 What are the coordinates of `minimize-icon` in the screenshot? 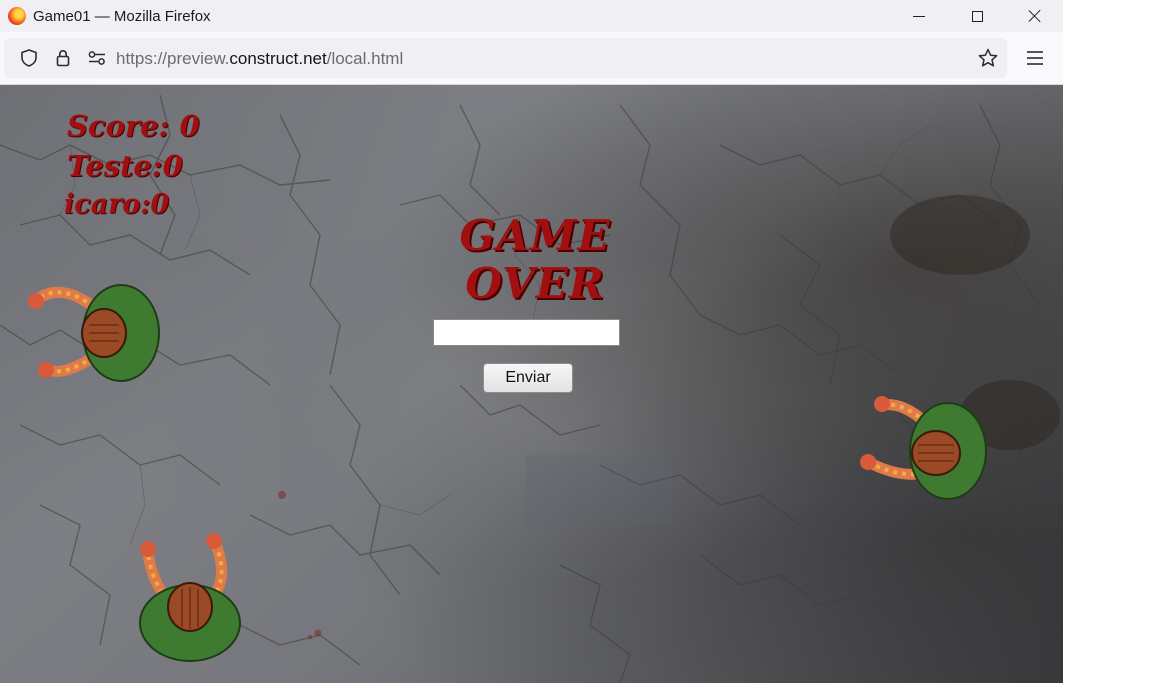 It's located at (919, 16).